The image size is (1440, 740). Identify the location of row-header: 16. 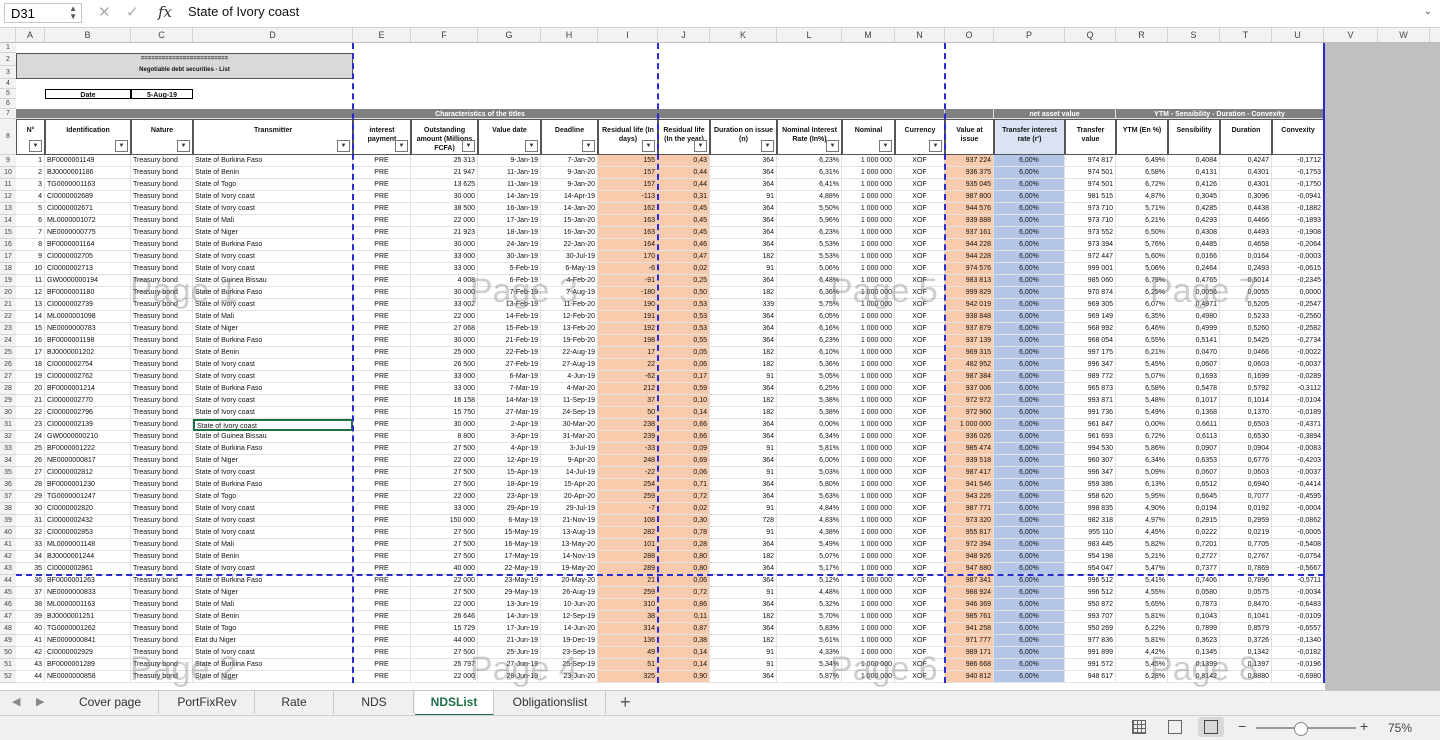
(8, 245).